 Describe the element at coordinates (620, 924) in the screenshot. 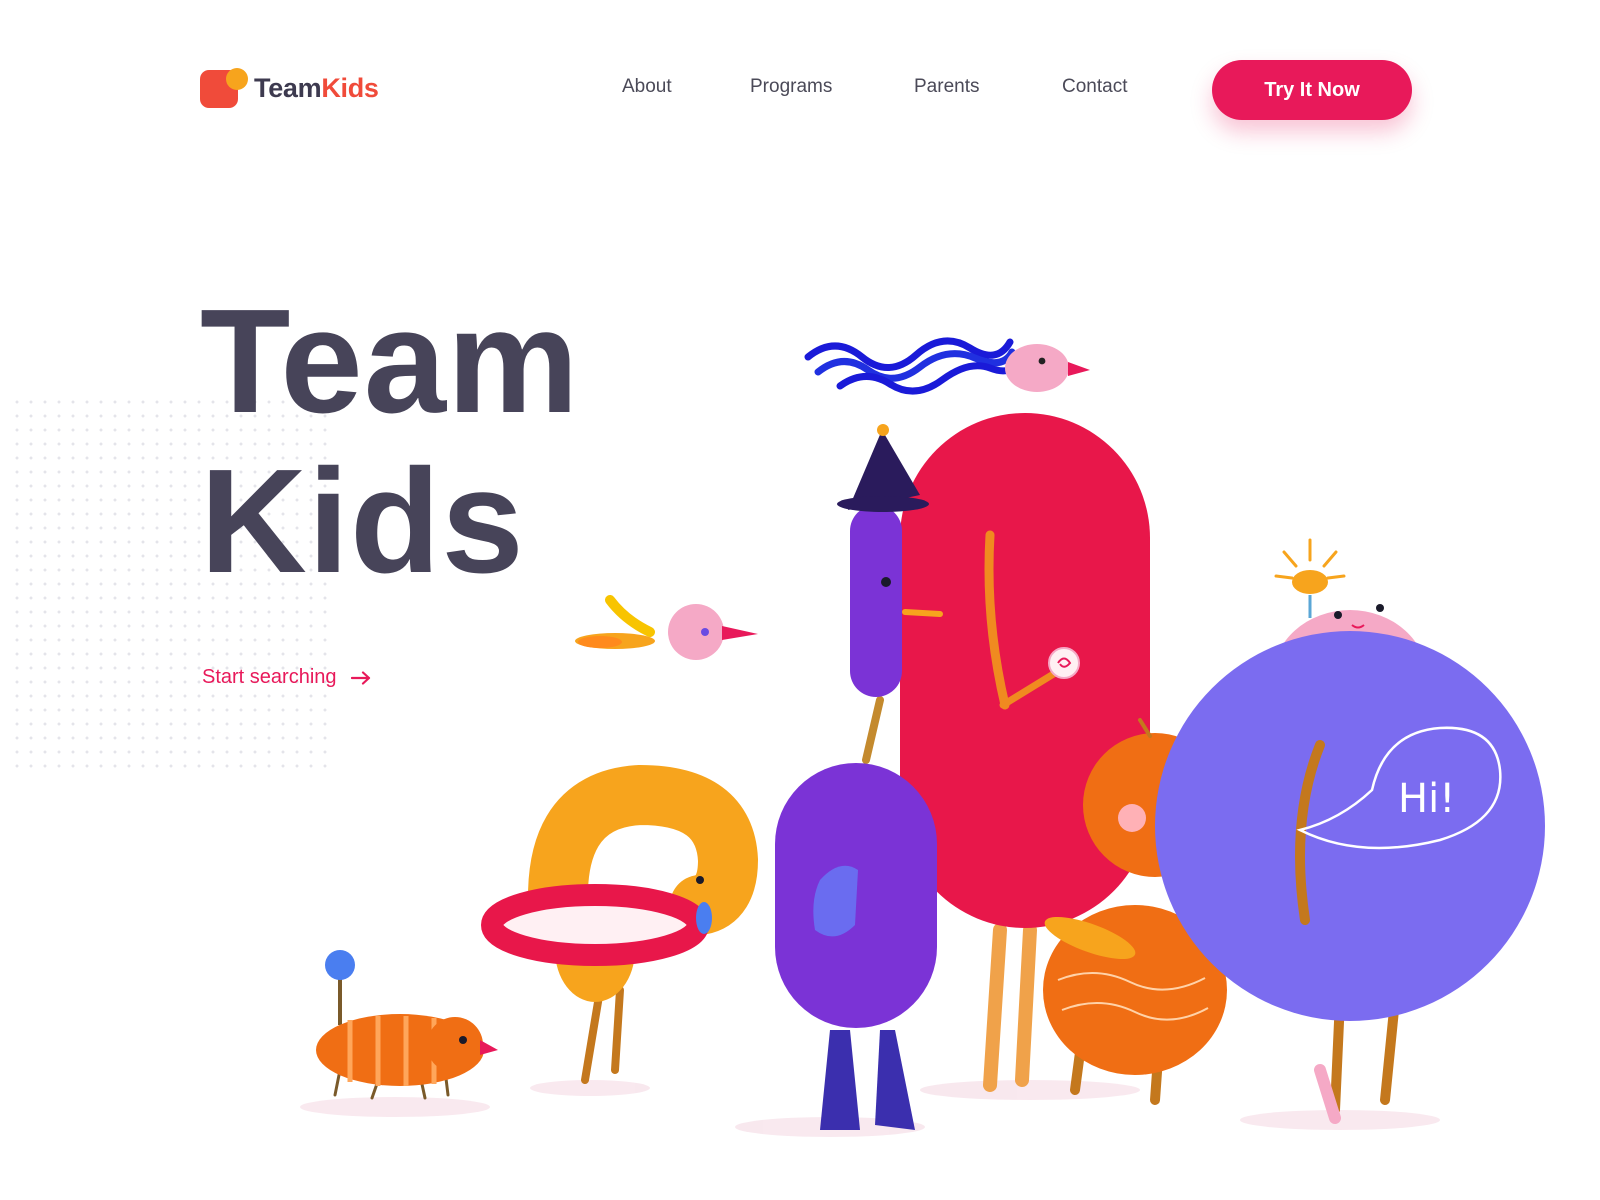

I see `duck-with-float-character` at that location.